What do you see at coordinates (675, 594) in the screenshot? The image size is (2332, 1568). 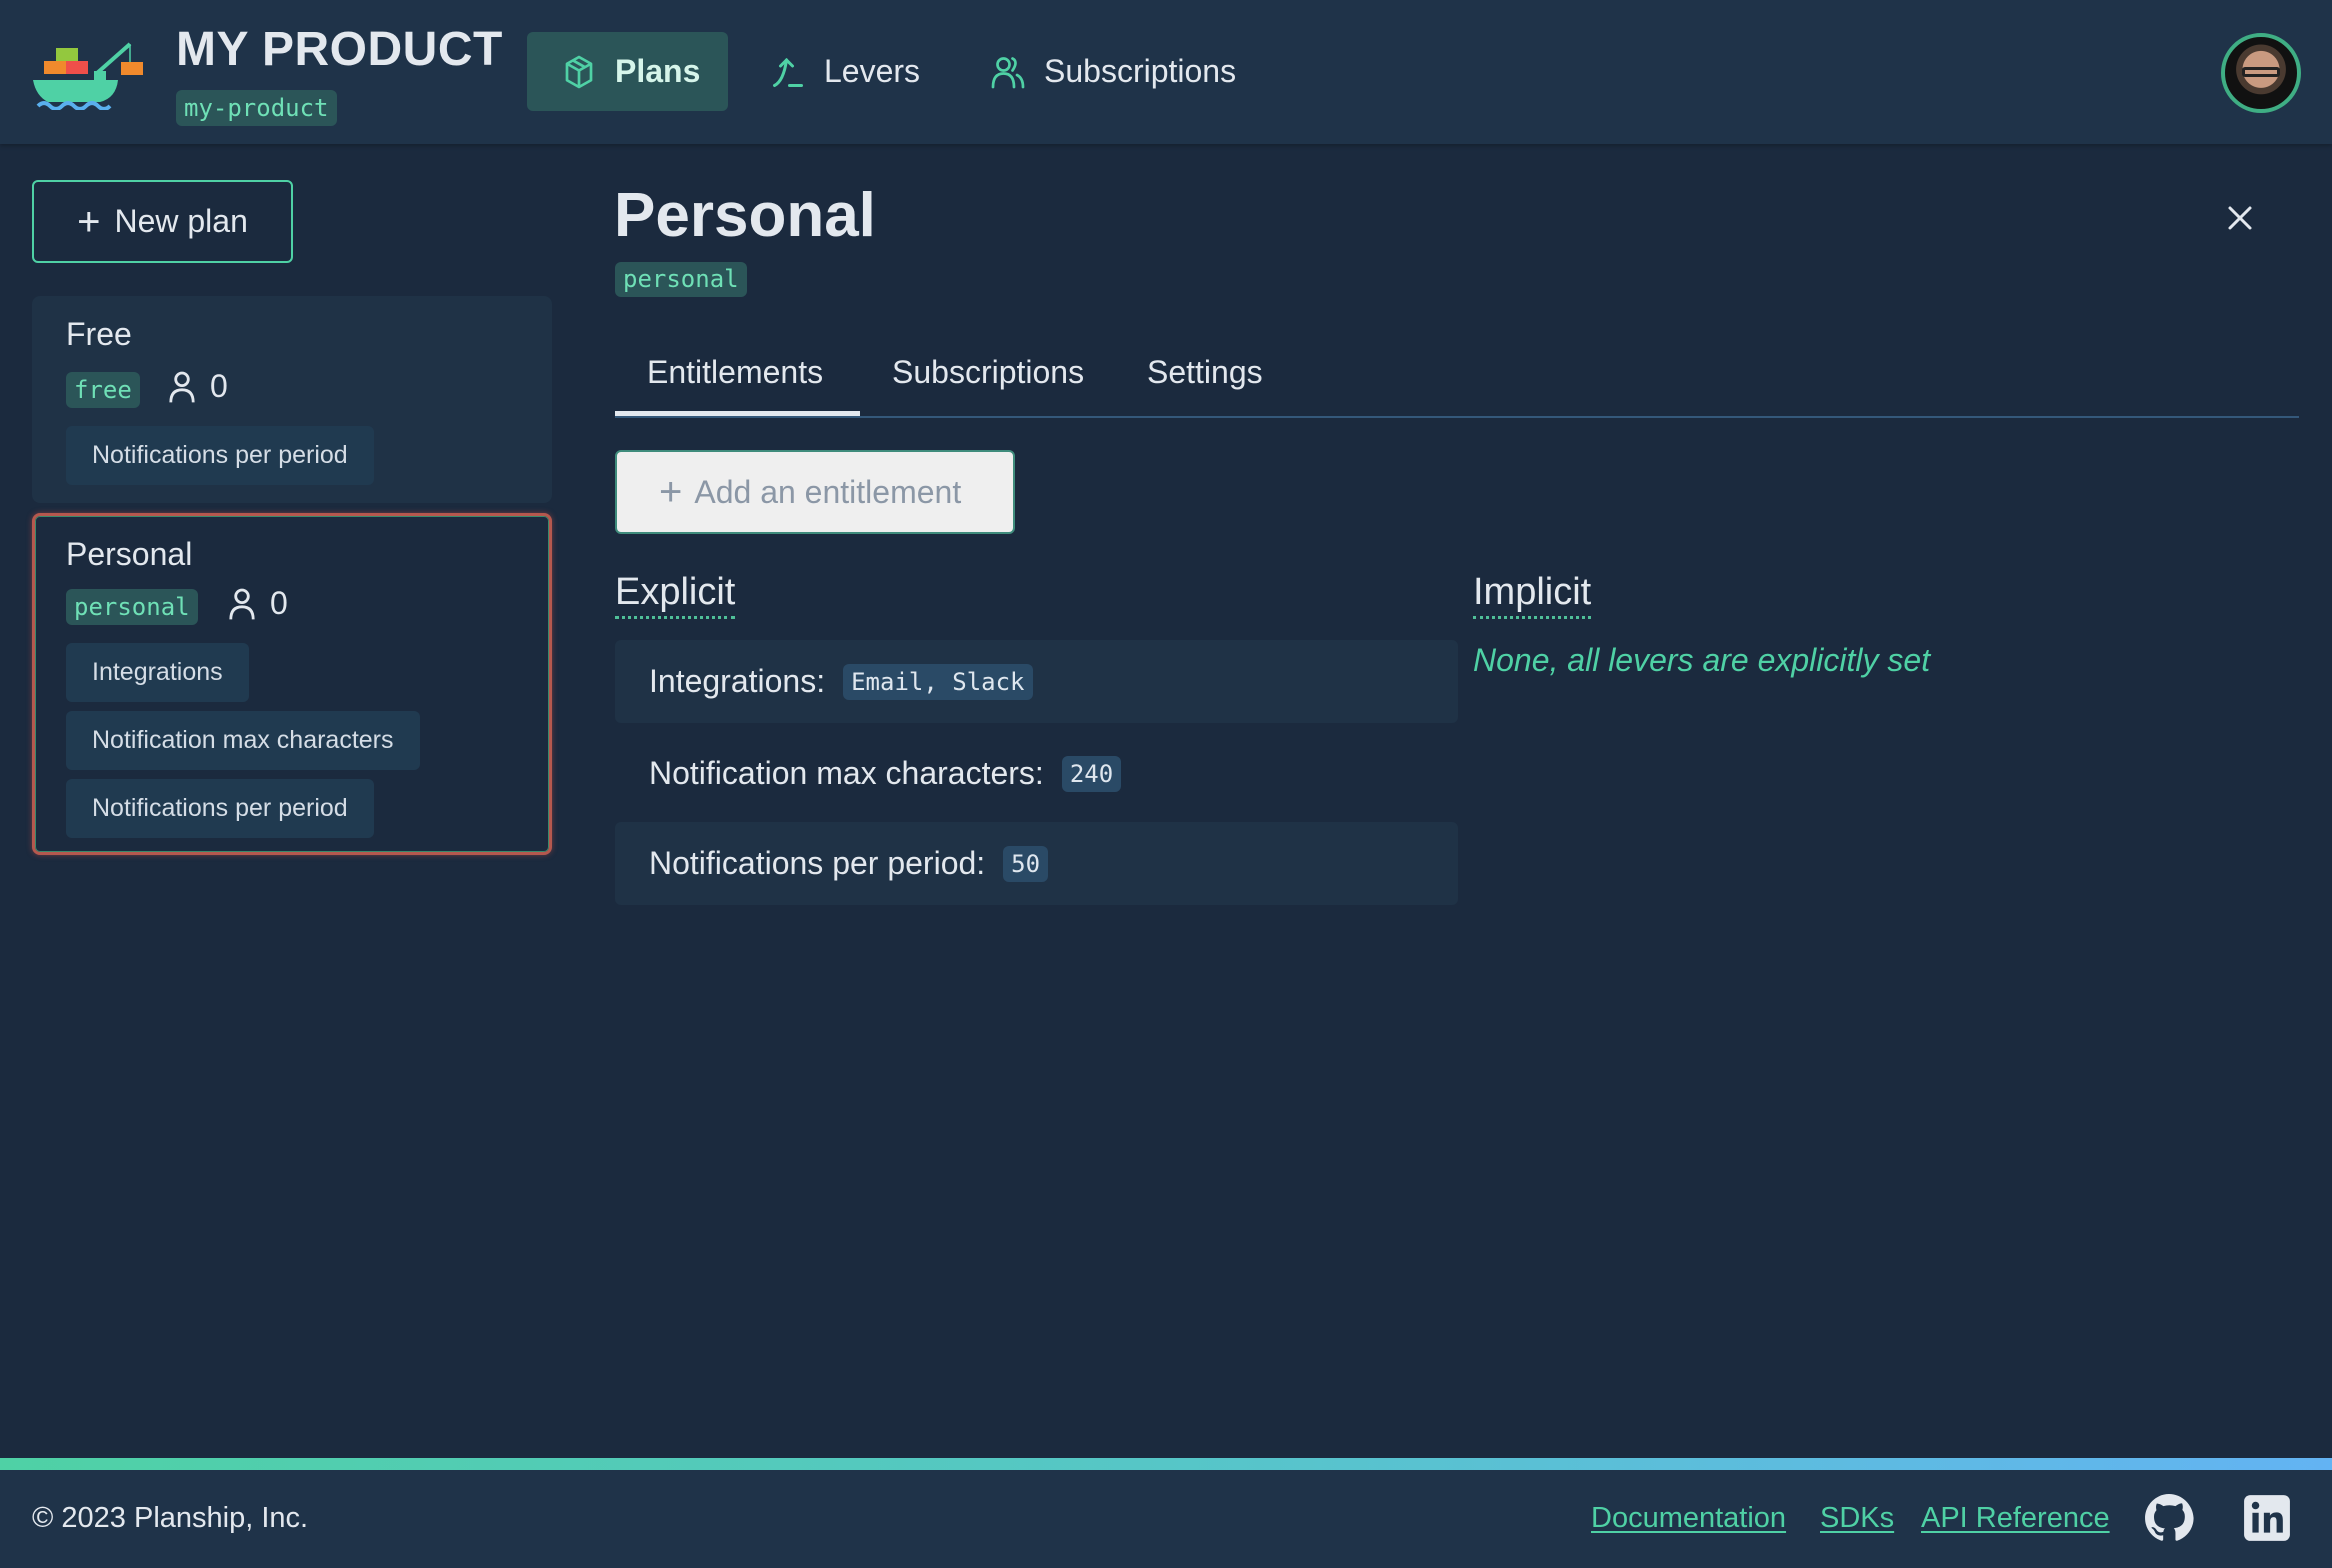 I see `explicit-heading: Explicit` at bounding box center [675, 594].